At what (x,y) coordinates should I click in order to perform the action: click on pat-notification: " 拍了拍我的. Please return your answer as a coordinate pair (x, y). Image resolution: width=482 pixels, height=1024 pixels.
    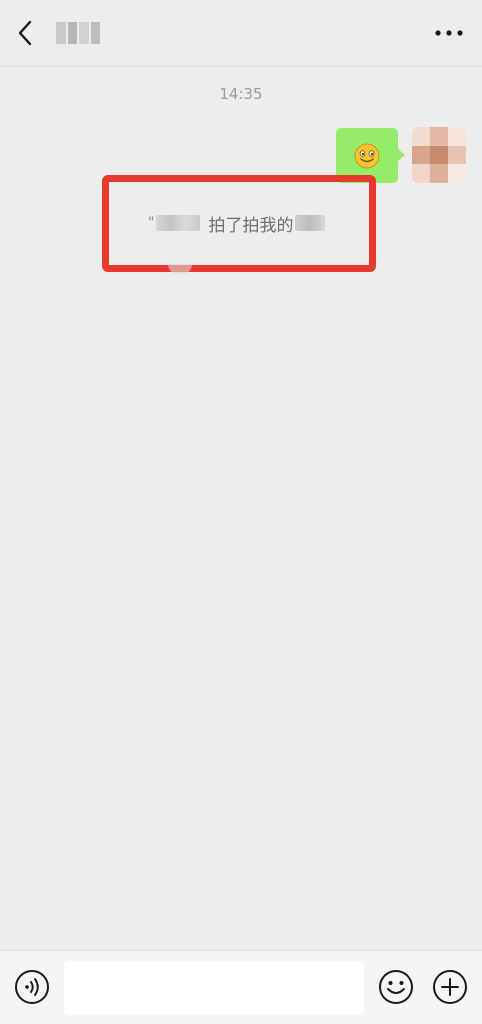
    Looking at the image, I should click on (237, 224).